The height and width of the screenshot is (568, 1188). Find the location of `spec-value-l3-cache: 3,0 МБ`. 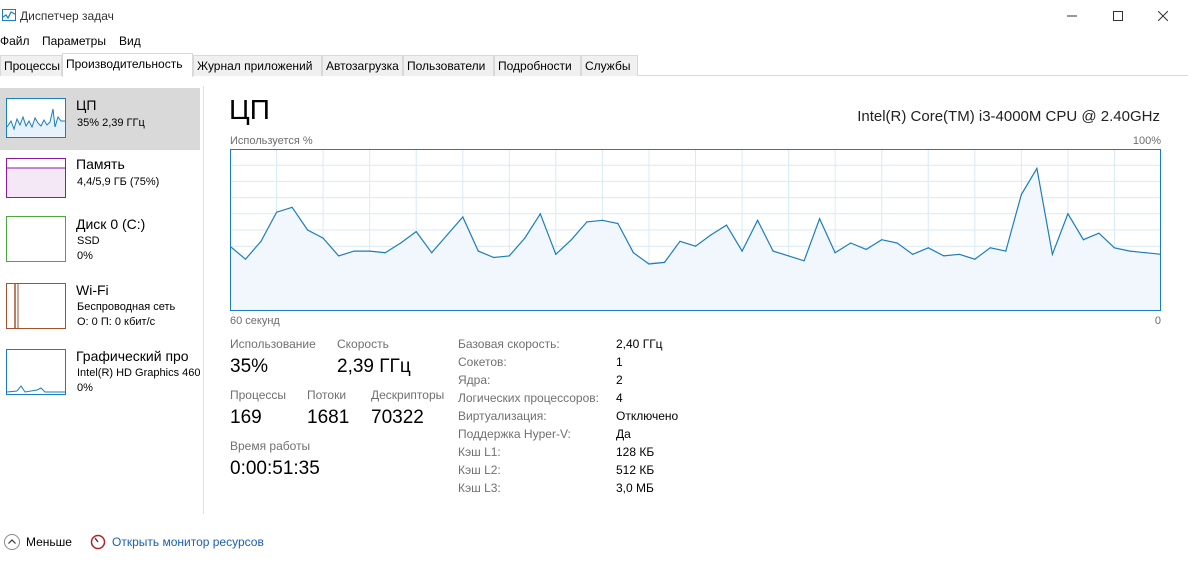

spec-value-l3-cache: 3,0 МБ is located at coordinates (635, 488).